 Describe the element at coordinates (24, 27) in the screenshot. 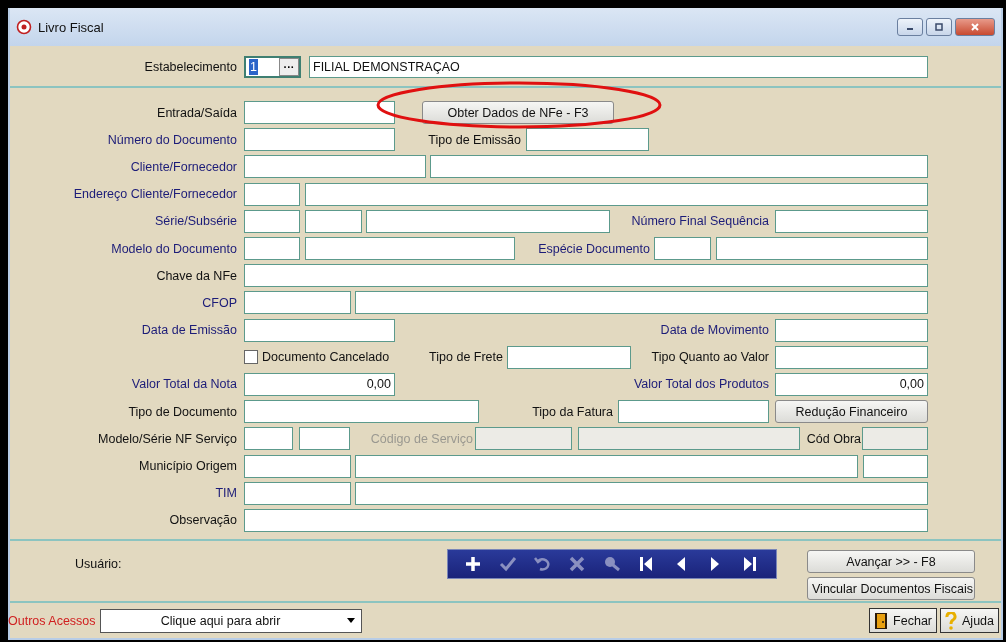

I see `app-icon` at that location.